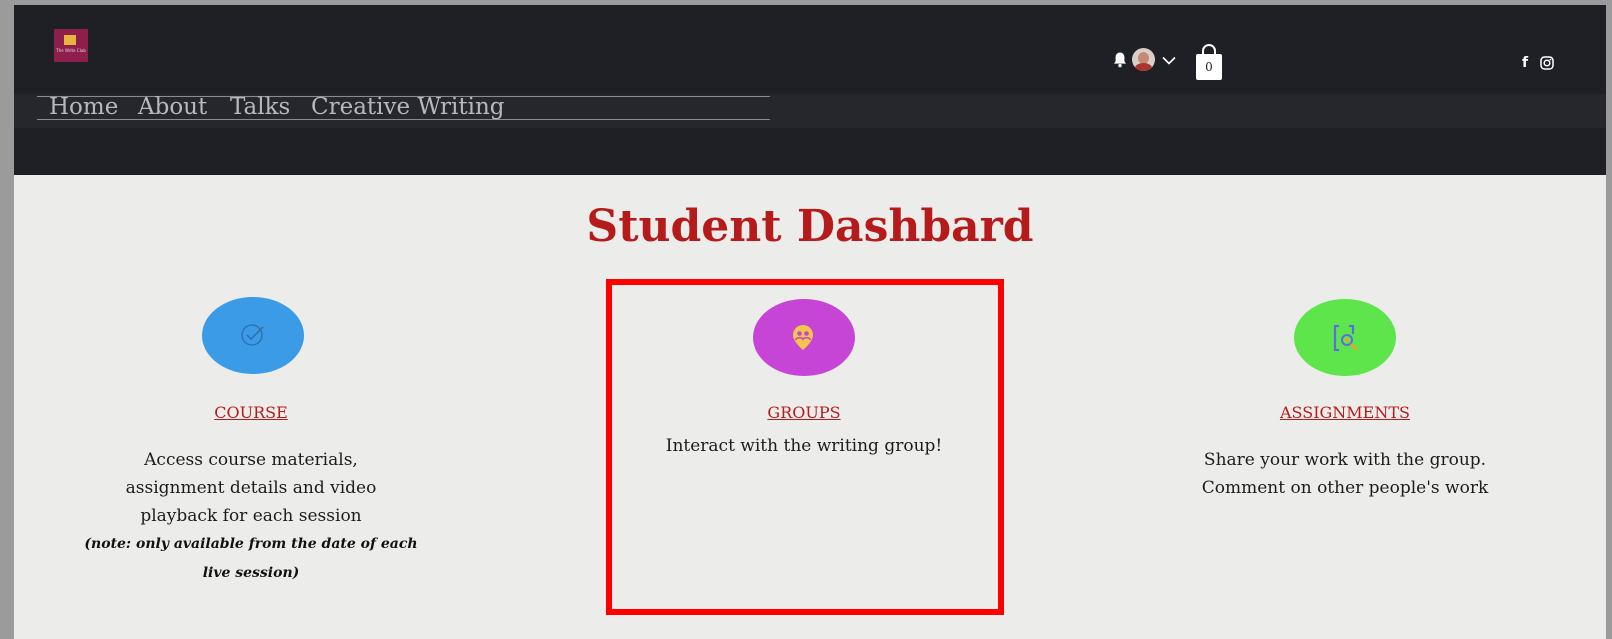 This screenshot has width=1612, height=639. Describe the element at coordinates (1345, 460) in the screenshot. I see `assignments-description-line-1: Share your work with the group.` at that location.